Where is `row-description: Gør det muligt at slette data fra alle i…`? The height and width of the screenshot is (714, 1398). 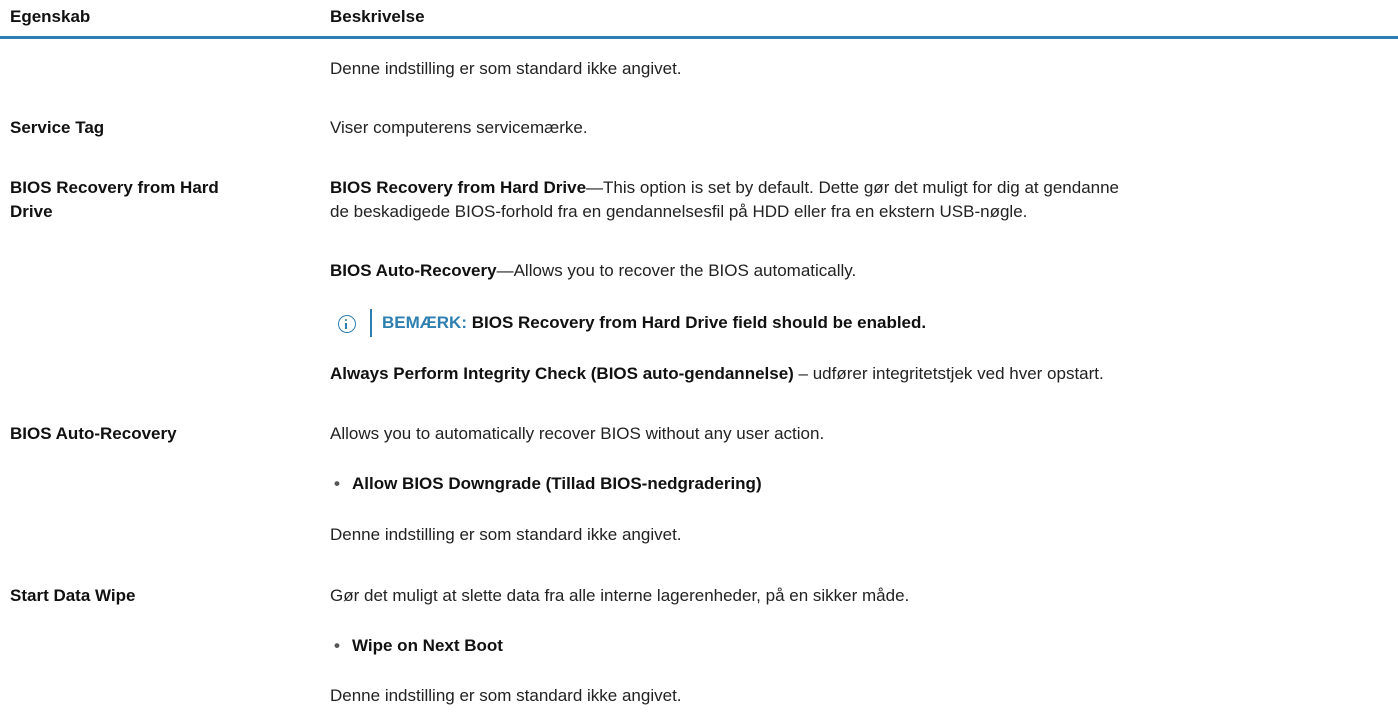 row-description: Gør det muligt at slette data fra alle i… is located at coordinates (620, 595).